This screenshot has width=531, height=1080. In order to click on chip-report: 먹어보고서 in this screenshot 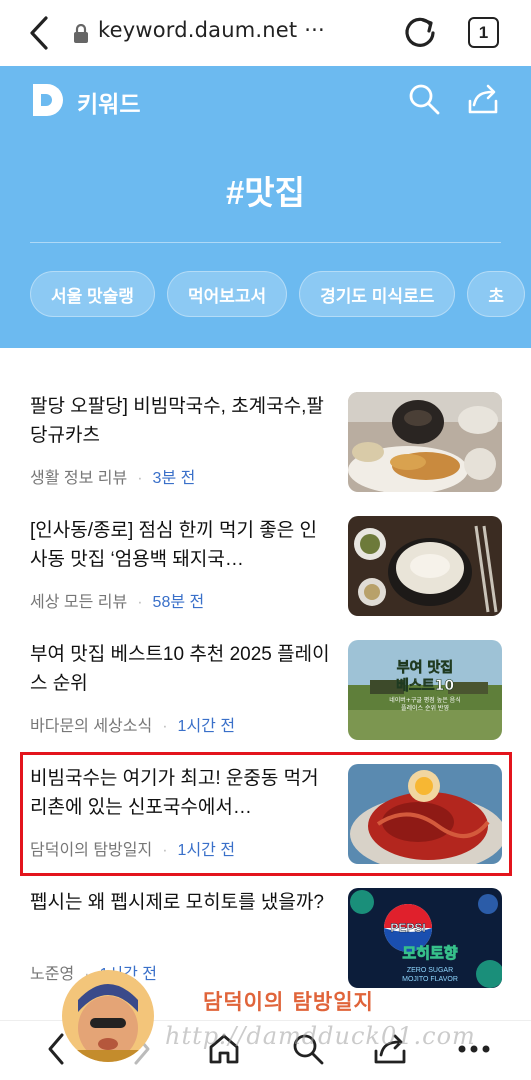, I will do `click(227, 294)`.